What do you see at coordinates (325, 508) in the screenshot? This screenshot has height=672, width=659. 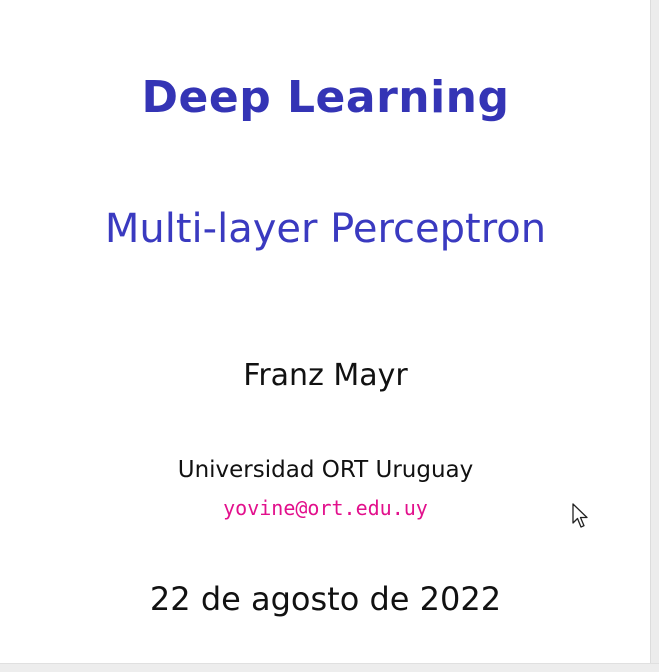 I see `author-email-link: yovine@ort.edu.uy` at bounding box center [325, 508].